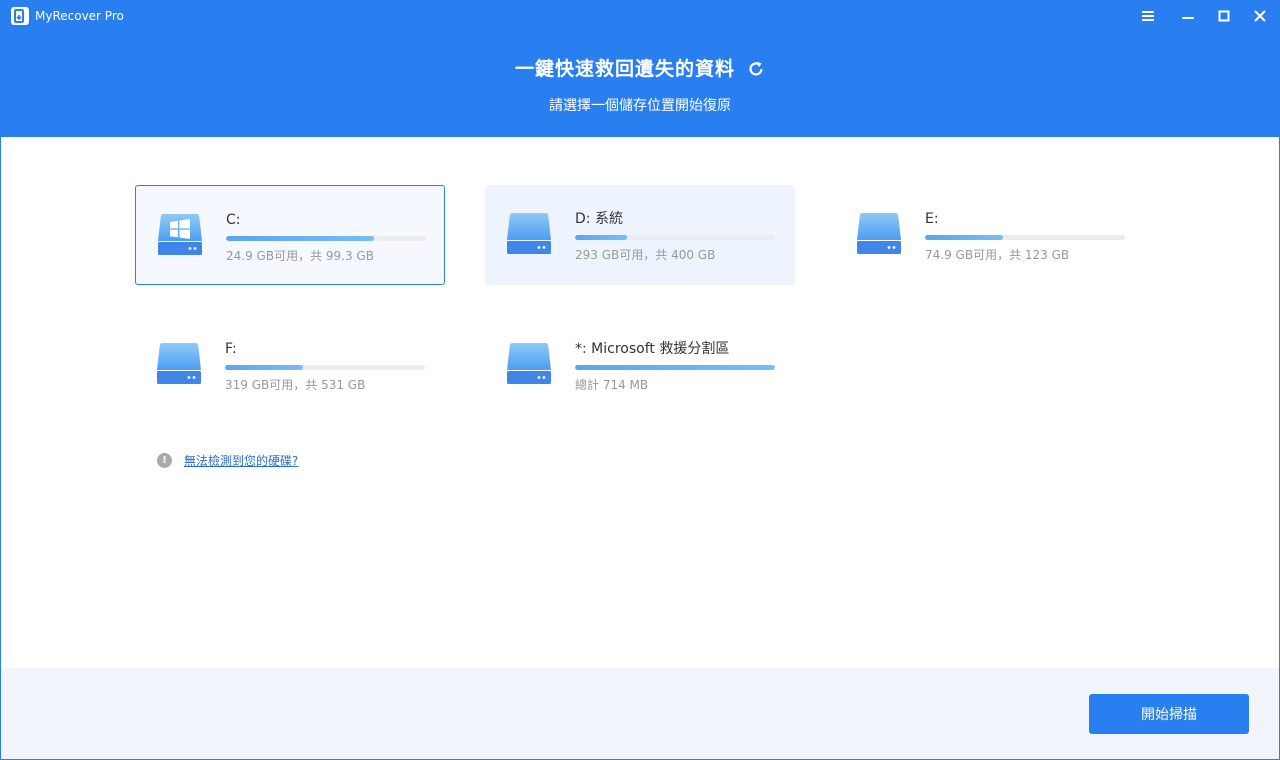 This screenshot has width=1280, height=760. What do you see at coordinates (180, 235) in the screenshot?
I see `windows-drive-icon` at bounding box center [180, 235].